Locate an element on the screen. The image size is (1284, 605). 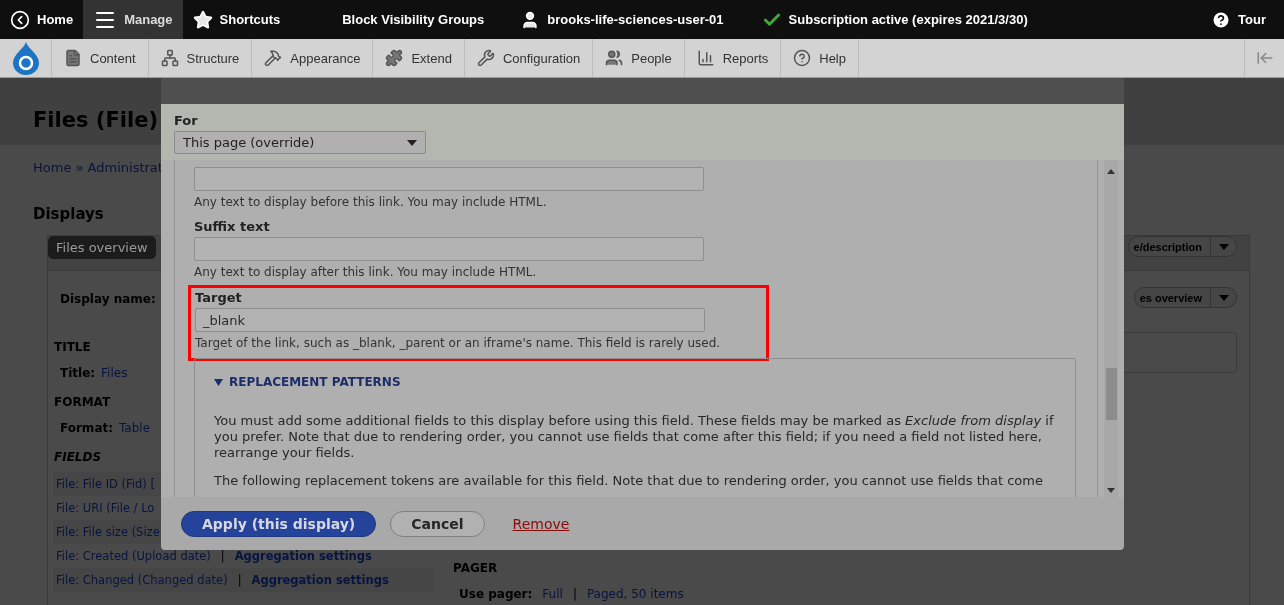
down-arrow-icon is located at coordinates (1111, 490).